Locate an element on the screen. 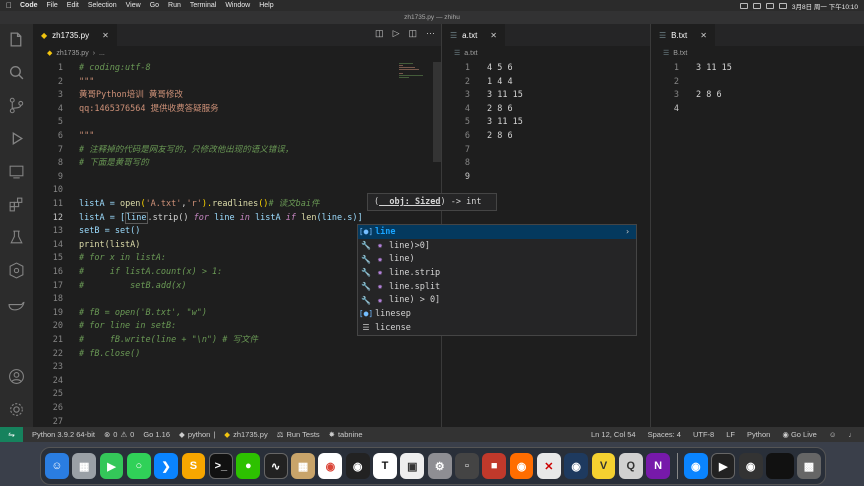 Image resolution: width=864 pixels, height=486 pixels. vertical-scrollbar is located at coordinates (437, 112).